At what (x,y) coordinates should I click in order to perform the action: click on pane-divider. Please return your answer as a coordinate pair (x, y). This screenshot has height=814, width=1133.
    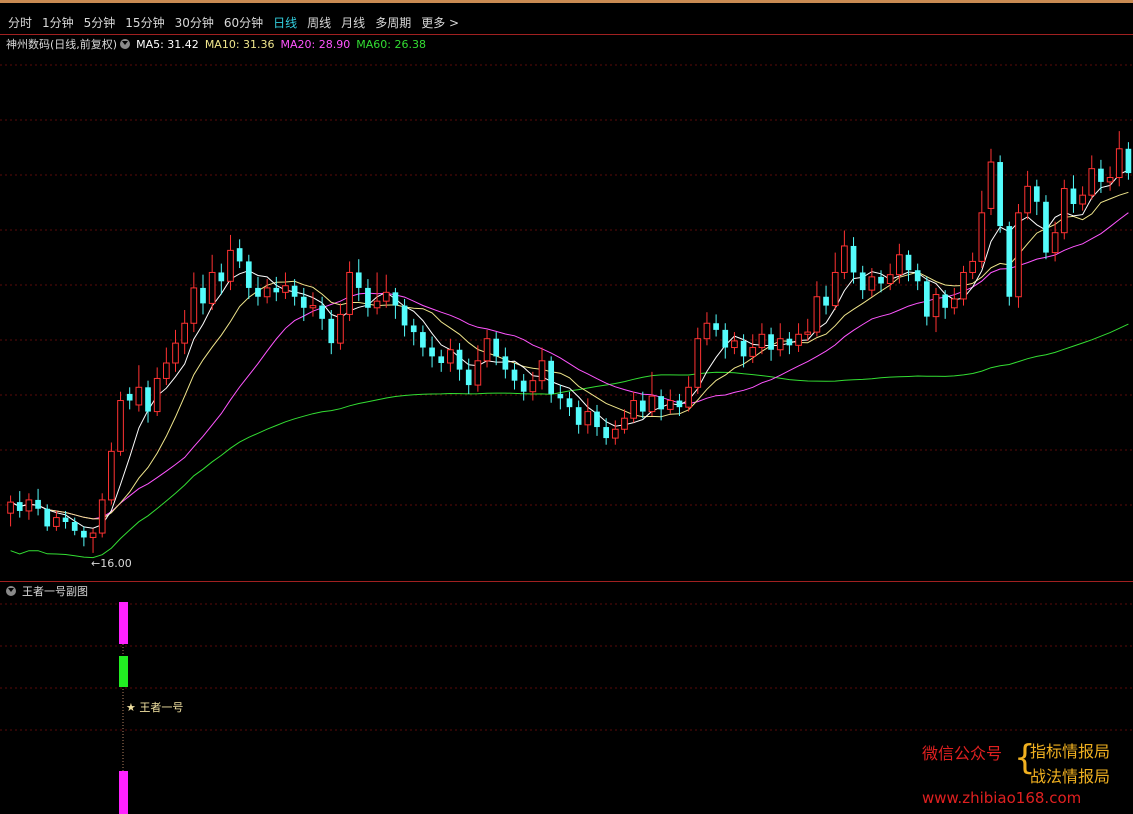
    Looking at the image, I should click on (566, 581).